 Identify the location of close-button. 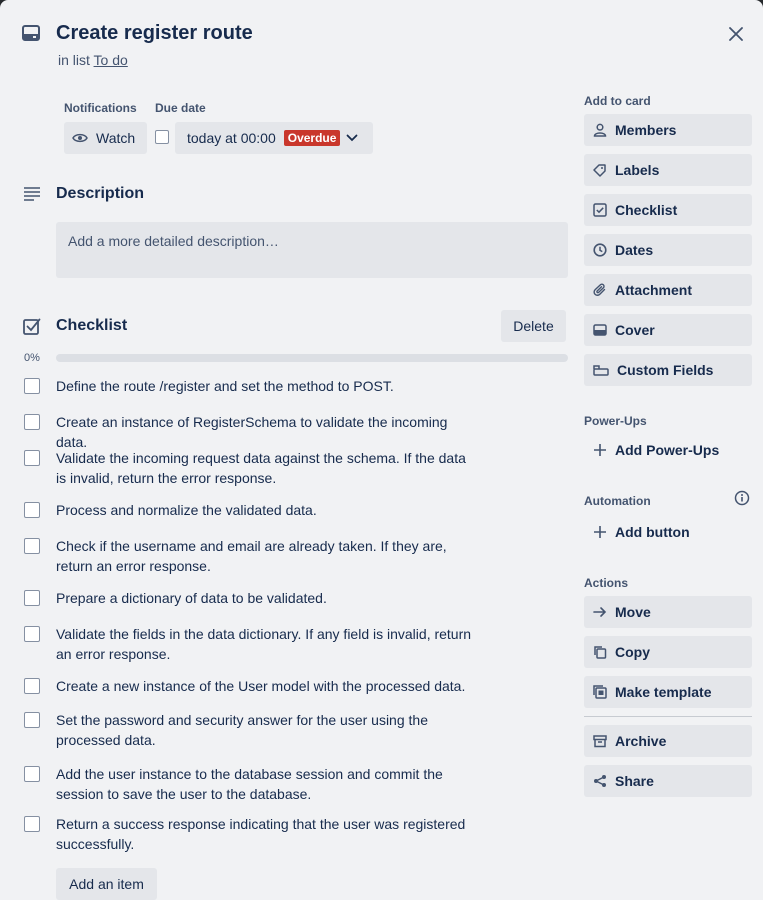
(736, 34).